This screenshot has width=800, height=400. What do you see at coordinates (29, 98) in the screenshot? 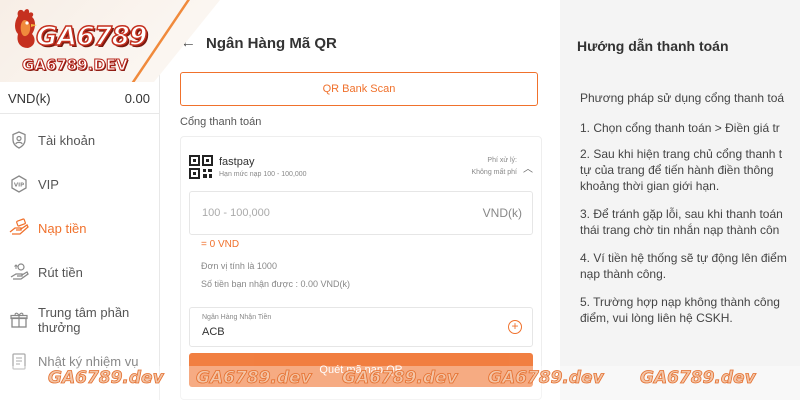
I see `balance-currency: VND(k)` at bounding box center [29, 98].